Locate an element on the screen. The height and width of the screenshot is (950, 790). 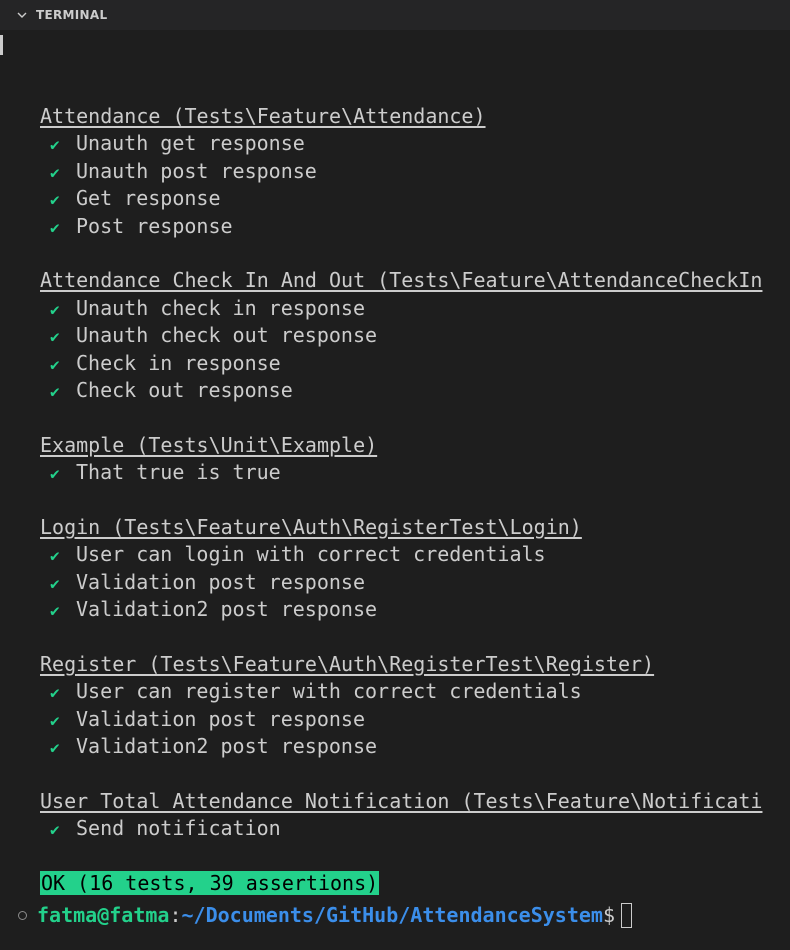
test-suite-title: Example (Tests\Unit\Example) is located at coordinates (209, 444).